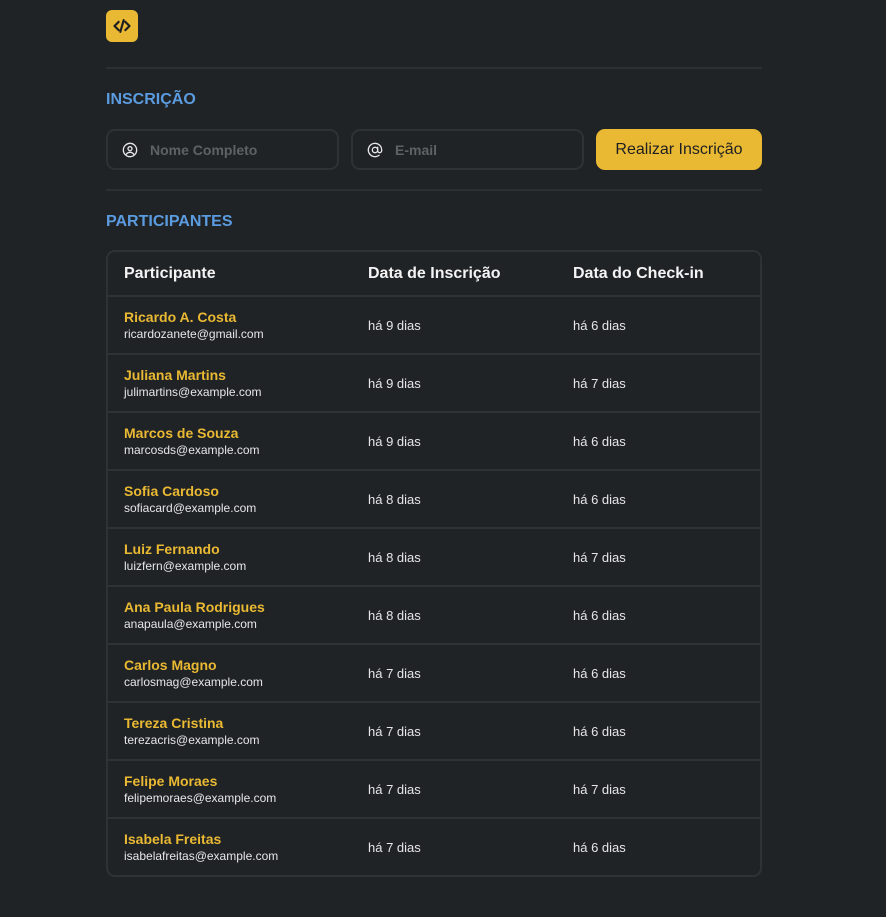 The height and width of the screenshot is (917, 886). Describe the element at coordinates (375, 150) in the screenshot. I see `at-sign-icon` at that location.